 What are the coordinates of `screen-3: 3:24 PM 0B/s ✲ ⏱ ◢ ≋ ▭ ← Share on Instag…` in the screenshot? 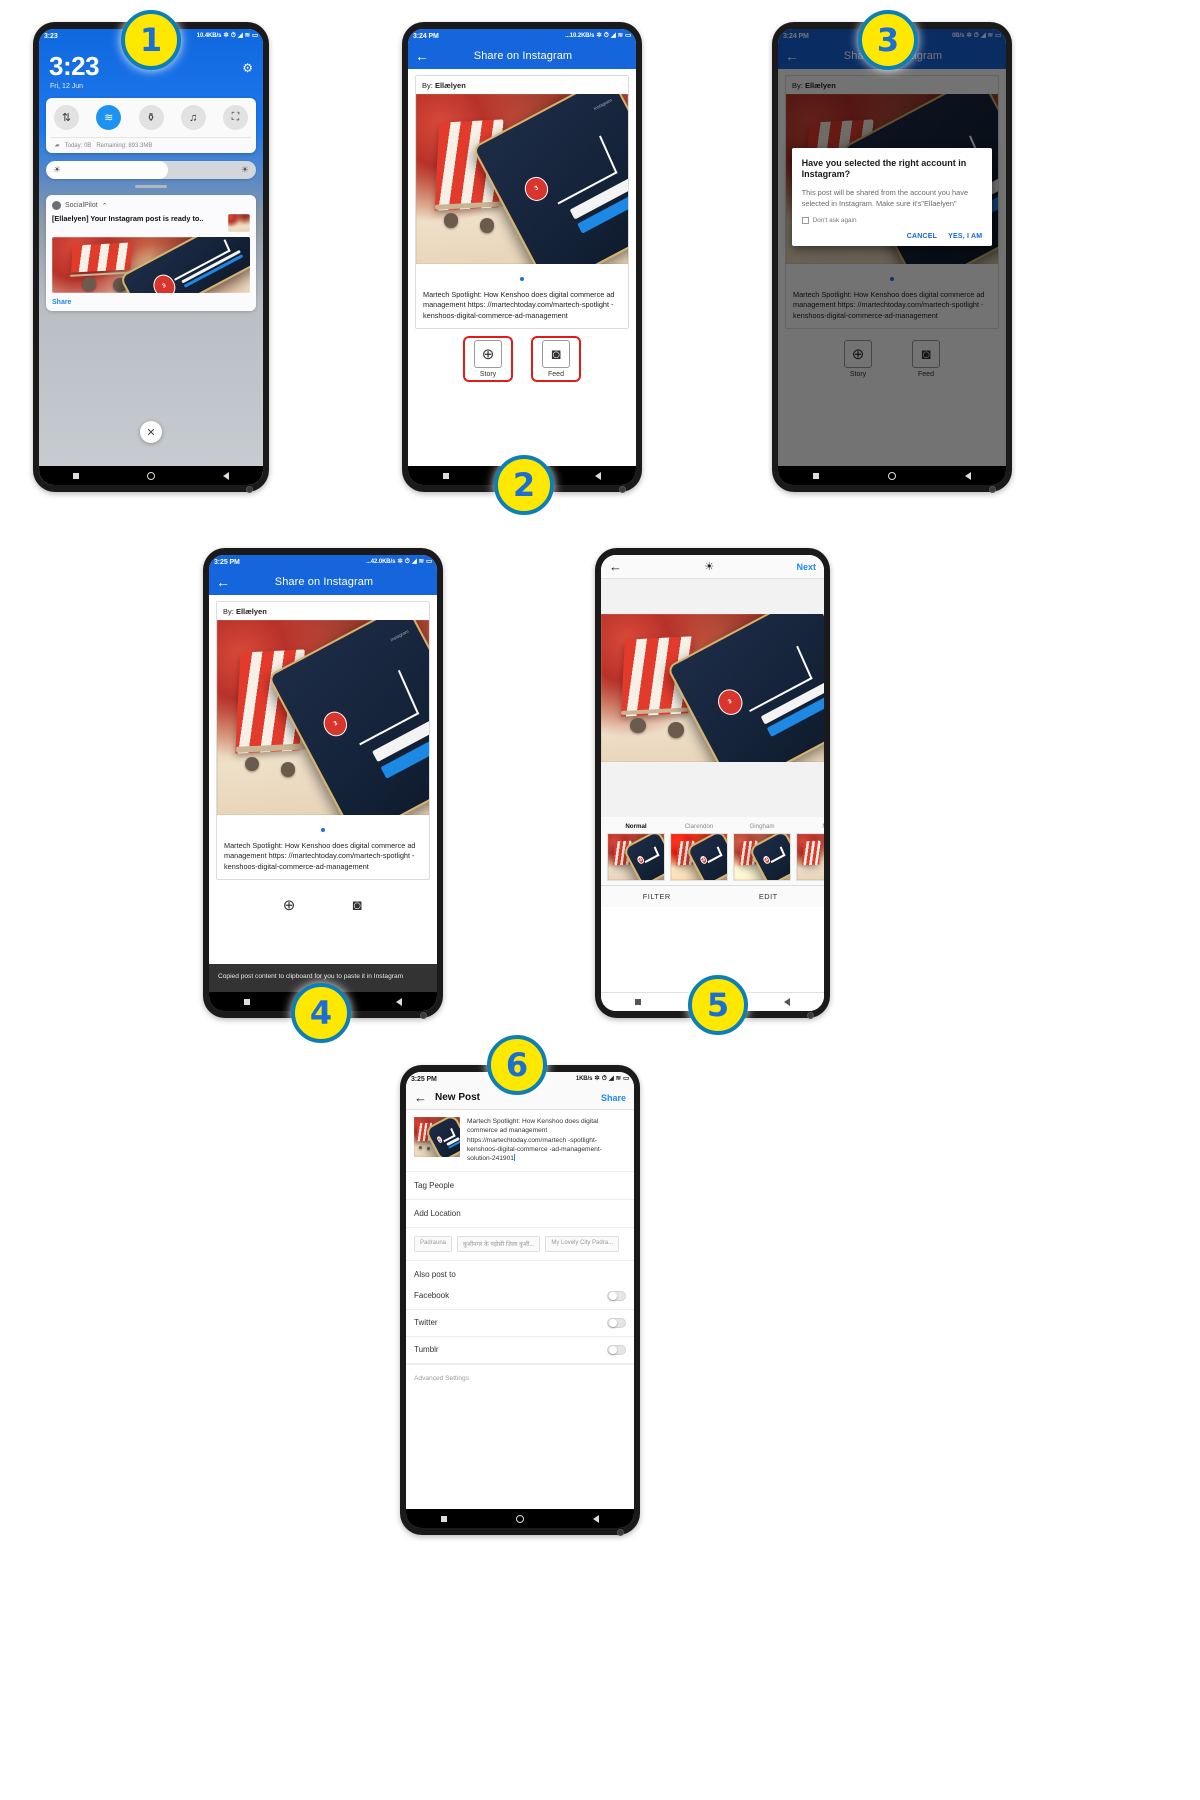 It's located at (892, 257).